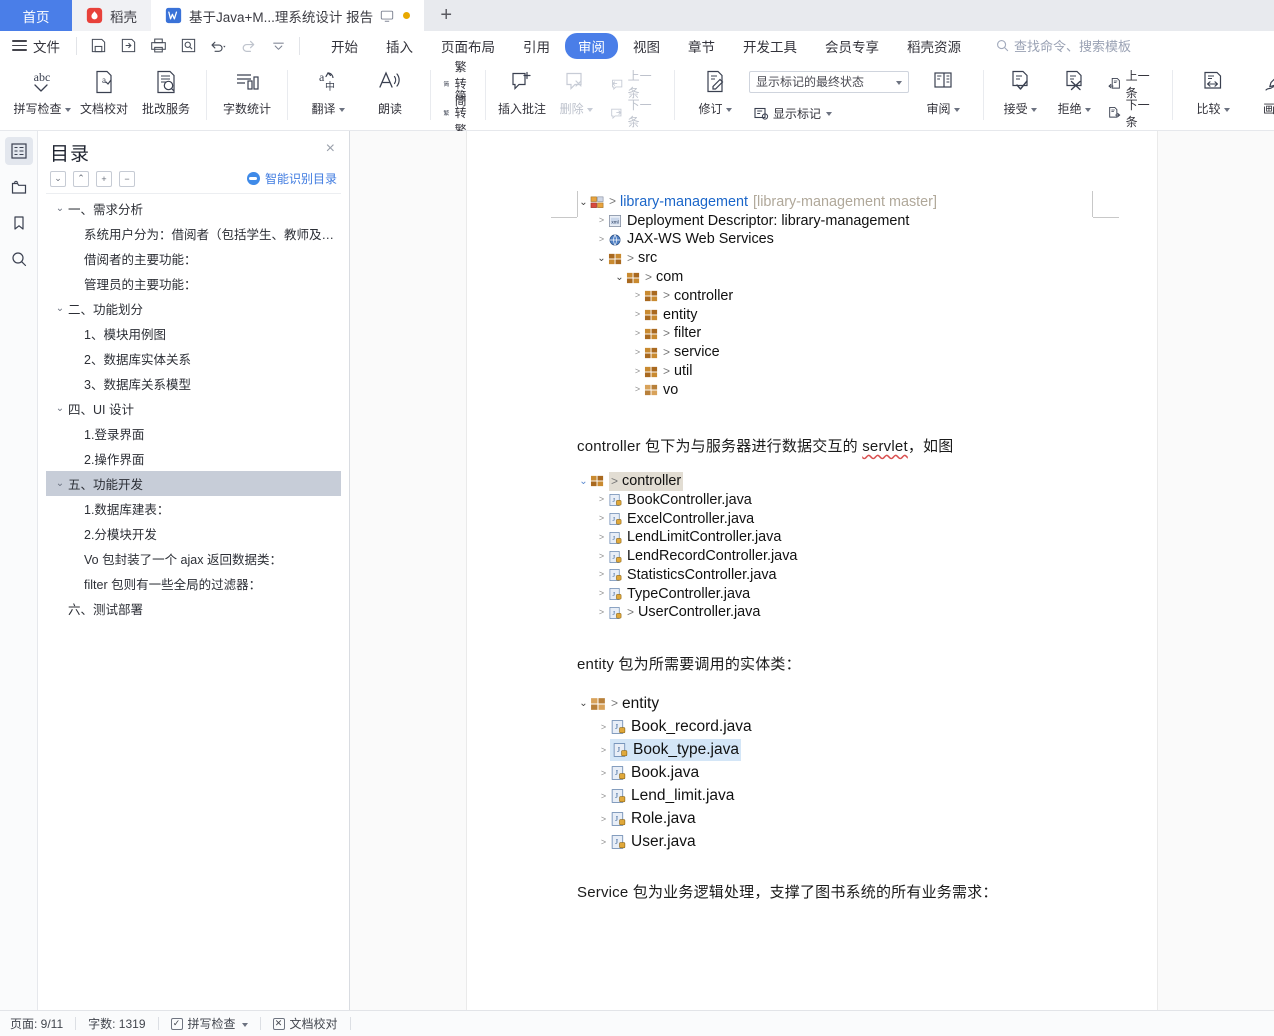 The width and height of the screenshot is (1274, 1036). What do you see at coordinates (193, 608) in the screenshot?
I see `outline-item: 六、测试部署` at bounding box center [193, 608].